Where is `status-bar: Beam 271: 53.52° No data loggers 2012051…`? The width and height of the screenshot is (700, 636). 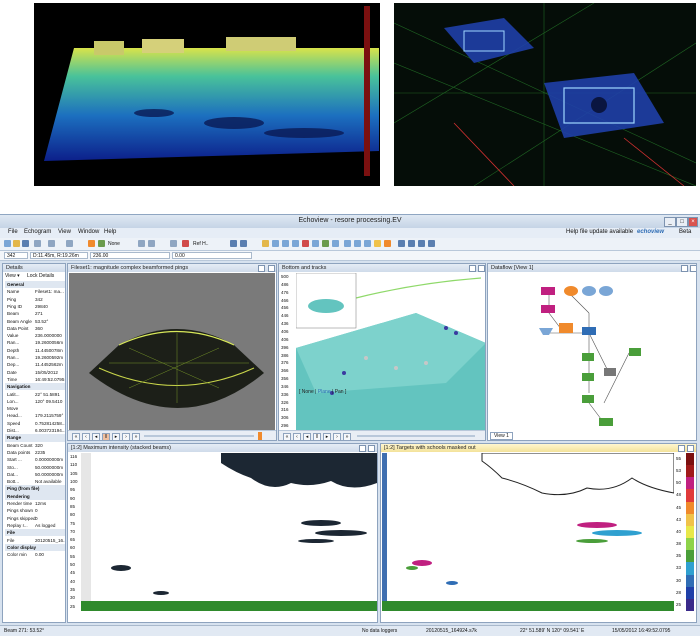 status-bar: Beam 271: 53.52° No data loggers 2012051… is located at coordinates (350, 630).